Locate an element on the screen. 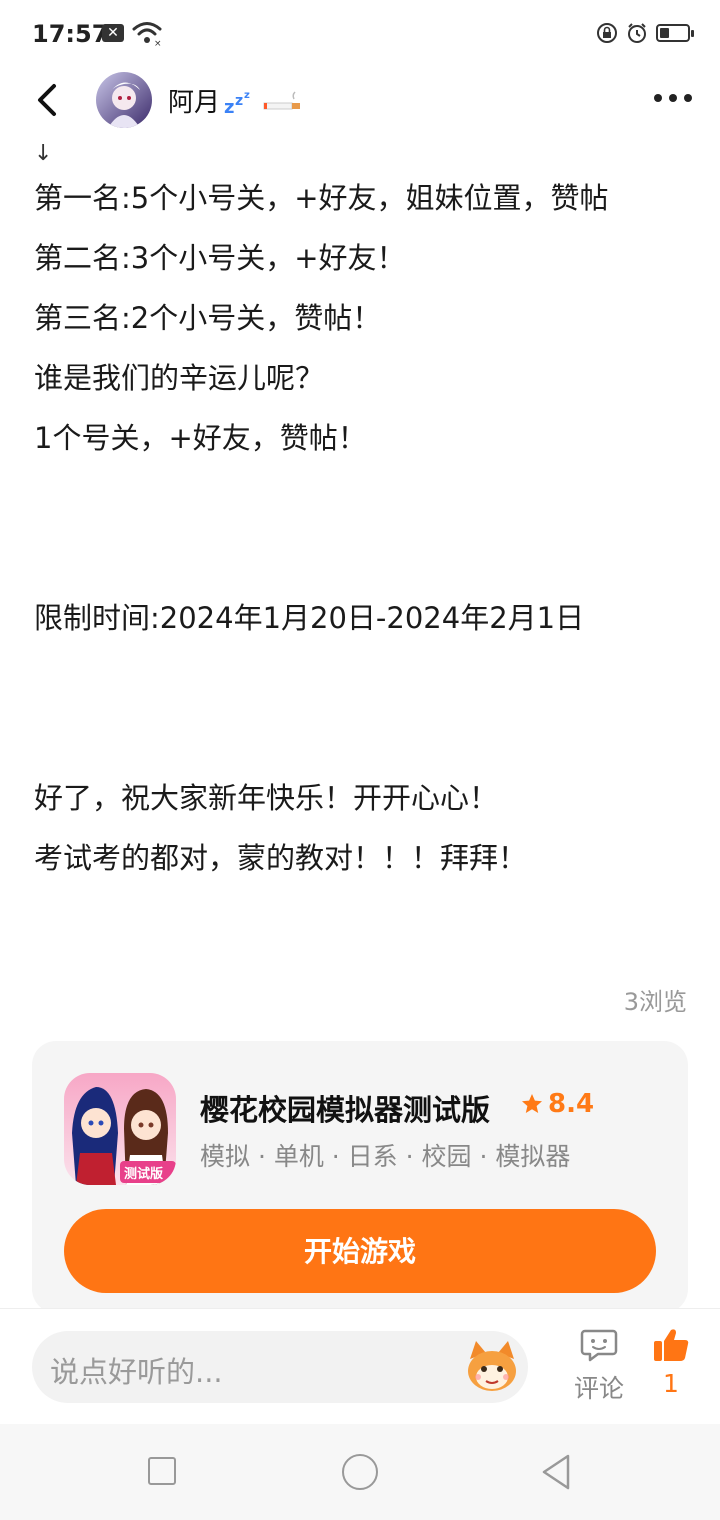 The height and width of the screenshot is (1520, 720). recent-apps-button is located at coordinates (162, 1471).